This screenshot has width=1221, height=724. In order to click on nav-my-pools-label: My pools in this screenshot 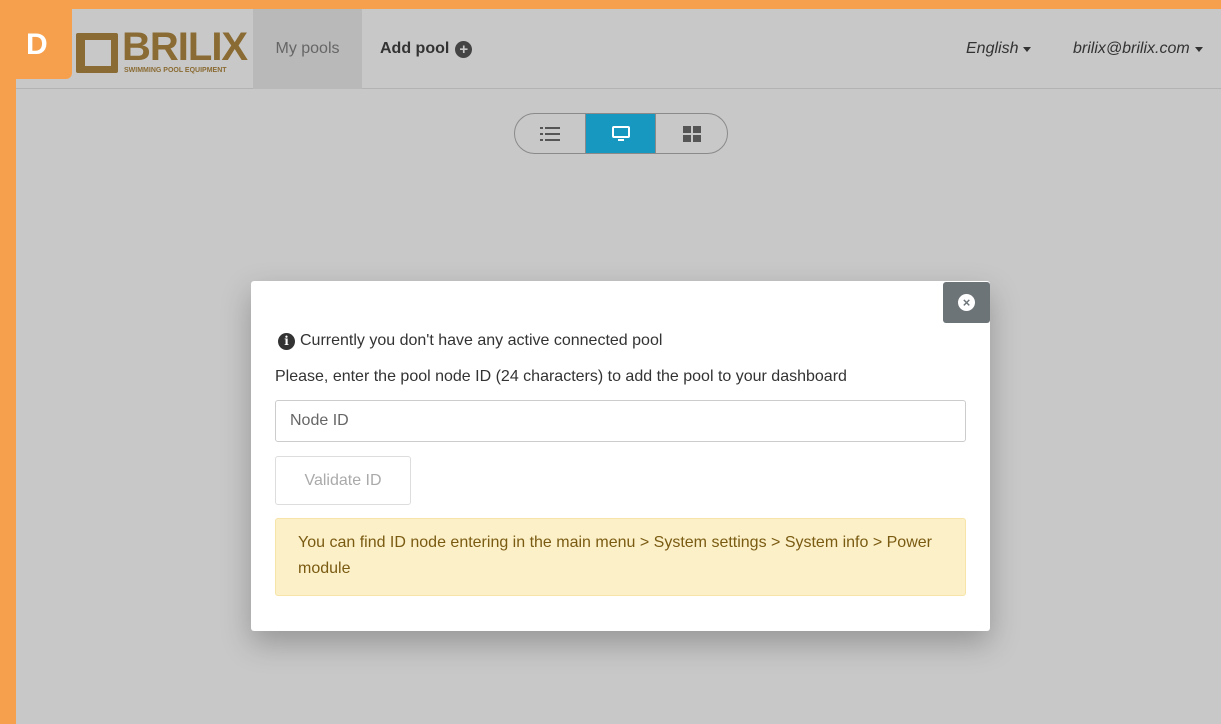, I will do `click(307, 48)`.